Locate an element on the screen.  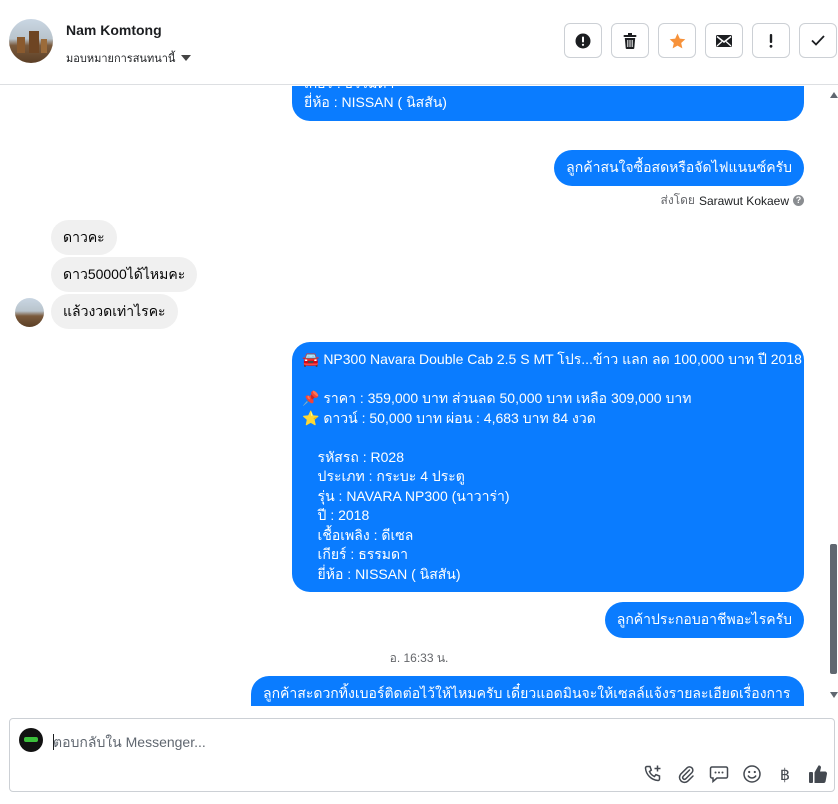
emoji-icon is located at coordinates (752, 774).